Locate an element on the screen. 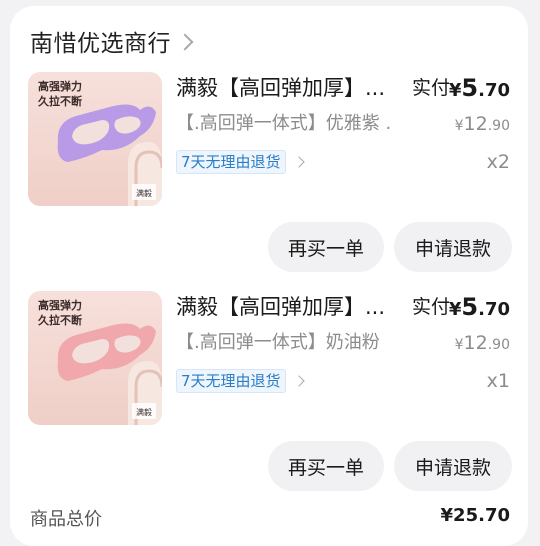  total-price-label: 商品总价 is located at coordinates (66, 519).